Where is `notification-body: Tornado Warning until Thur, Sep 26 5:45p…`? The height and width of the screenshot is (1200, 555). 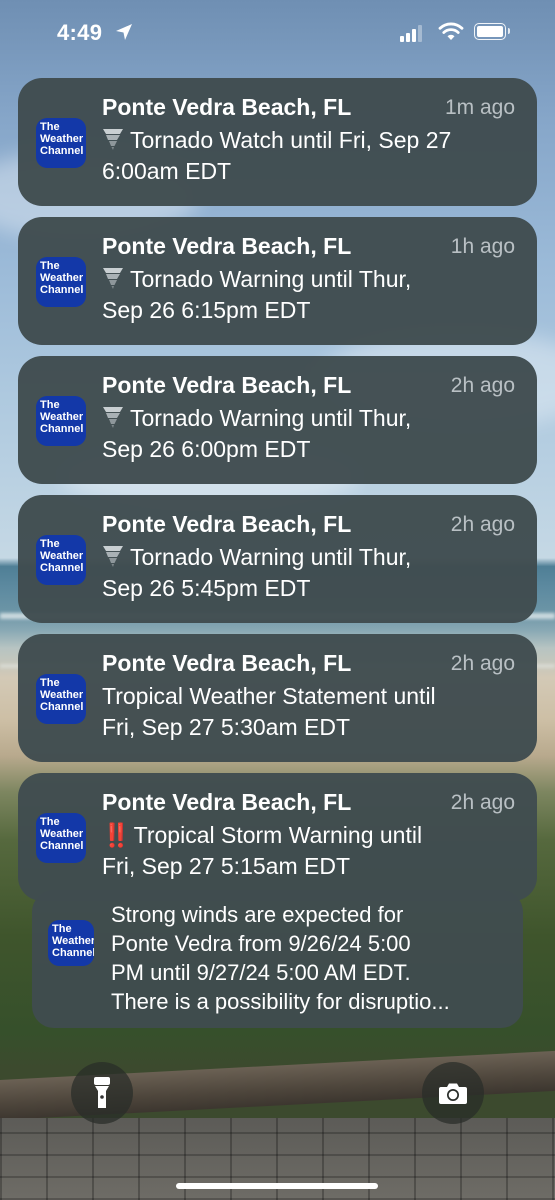 notification-body: Tornado Warning until Thur, Sep 26 5:45p… is located at coordinates (257, 572).